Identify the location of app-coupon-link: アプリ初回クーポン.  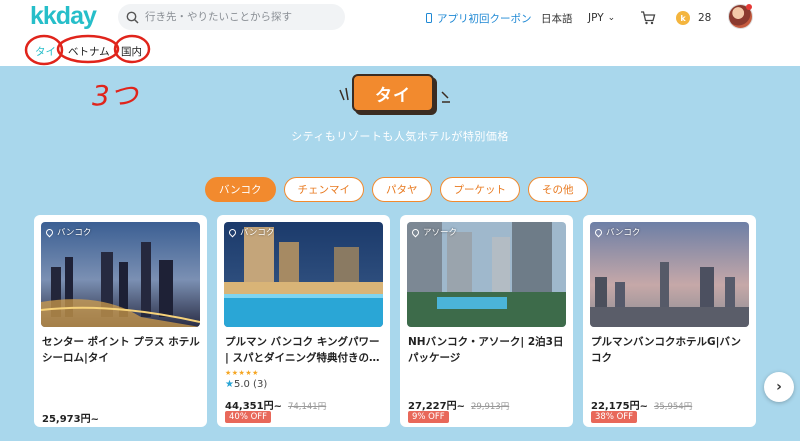
(479, 18).